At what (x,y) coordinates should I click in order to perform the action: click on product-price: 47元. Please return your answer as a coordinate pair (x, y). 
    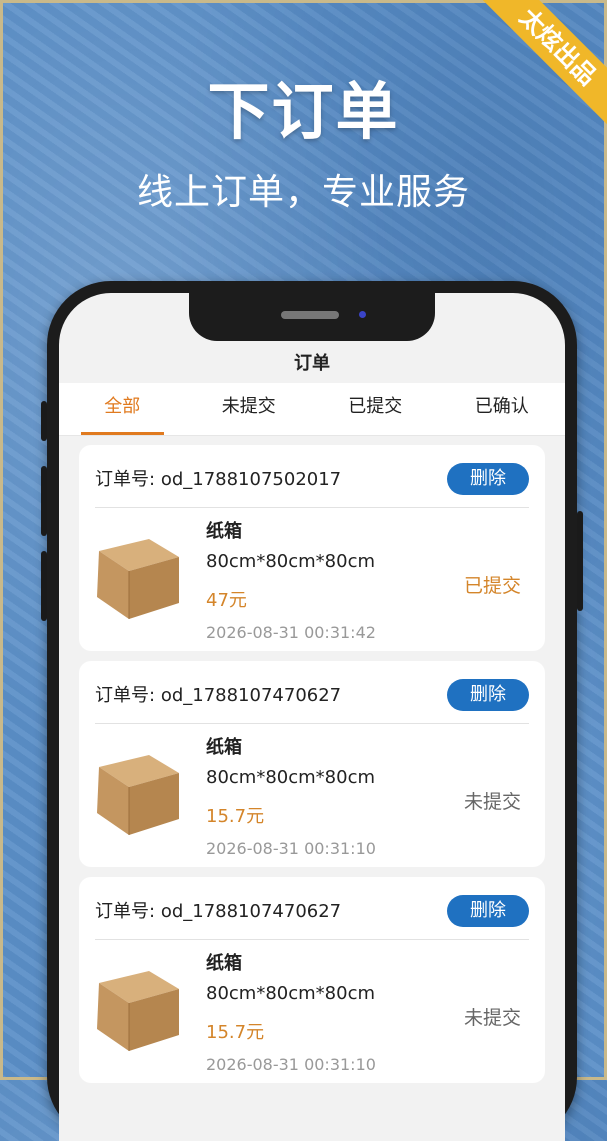
    Looking at the image, I should click on (226, 600).